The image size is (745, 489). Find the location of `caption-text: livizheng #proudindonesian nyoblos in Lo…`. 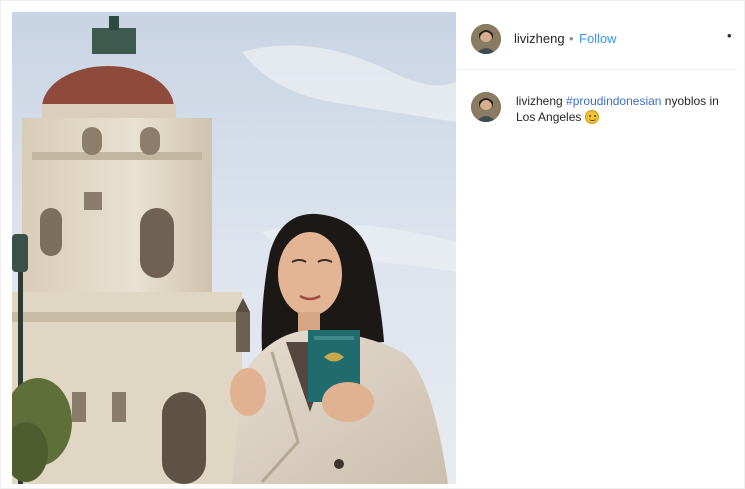

caption-text: livizheng #proudindonesian nyoblos in Lo… is located at coordinates (623, 109).